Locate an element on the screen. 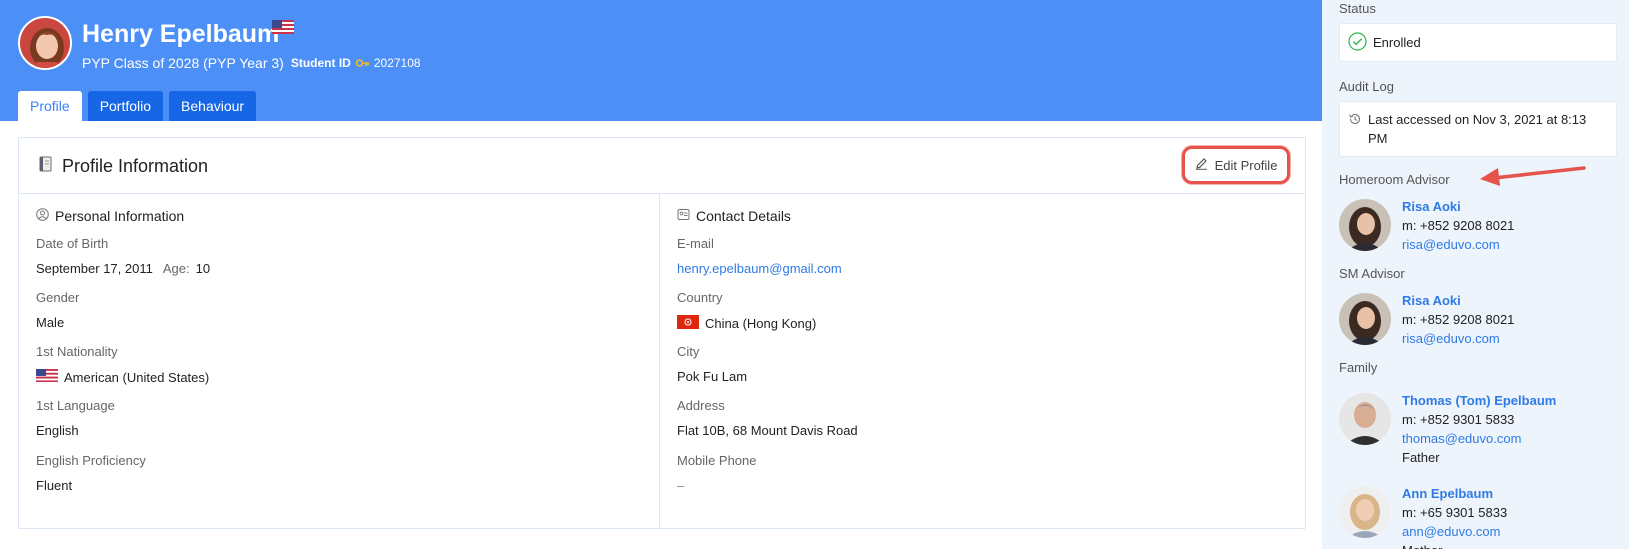 The width and height of the screenshot is (1629, 549). family-member-phone: m: +852 9301 5833 is located at coordinates (1458, 419).